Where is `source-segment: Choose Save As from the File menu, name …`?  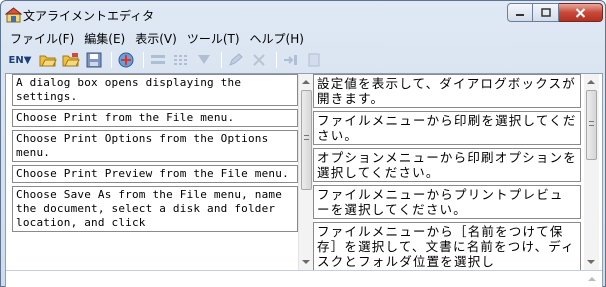
source-segment: Choose Save As from the File menu, name … is located at coordinates (155, 209).